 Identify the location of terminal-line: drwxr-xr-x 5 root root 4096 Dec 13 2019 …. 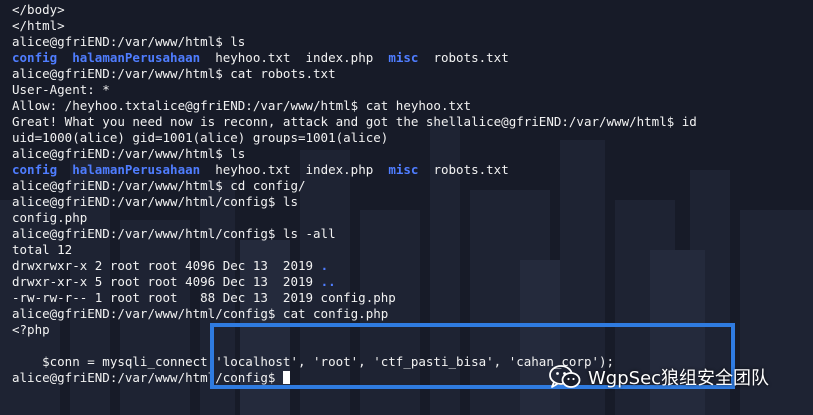
(412, 282).